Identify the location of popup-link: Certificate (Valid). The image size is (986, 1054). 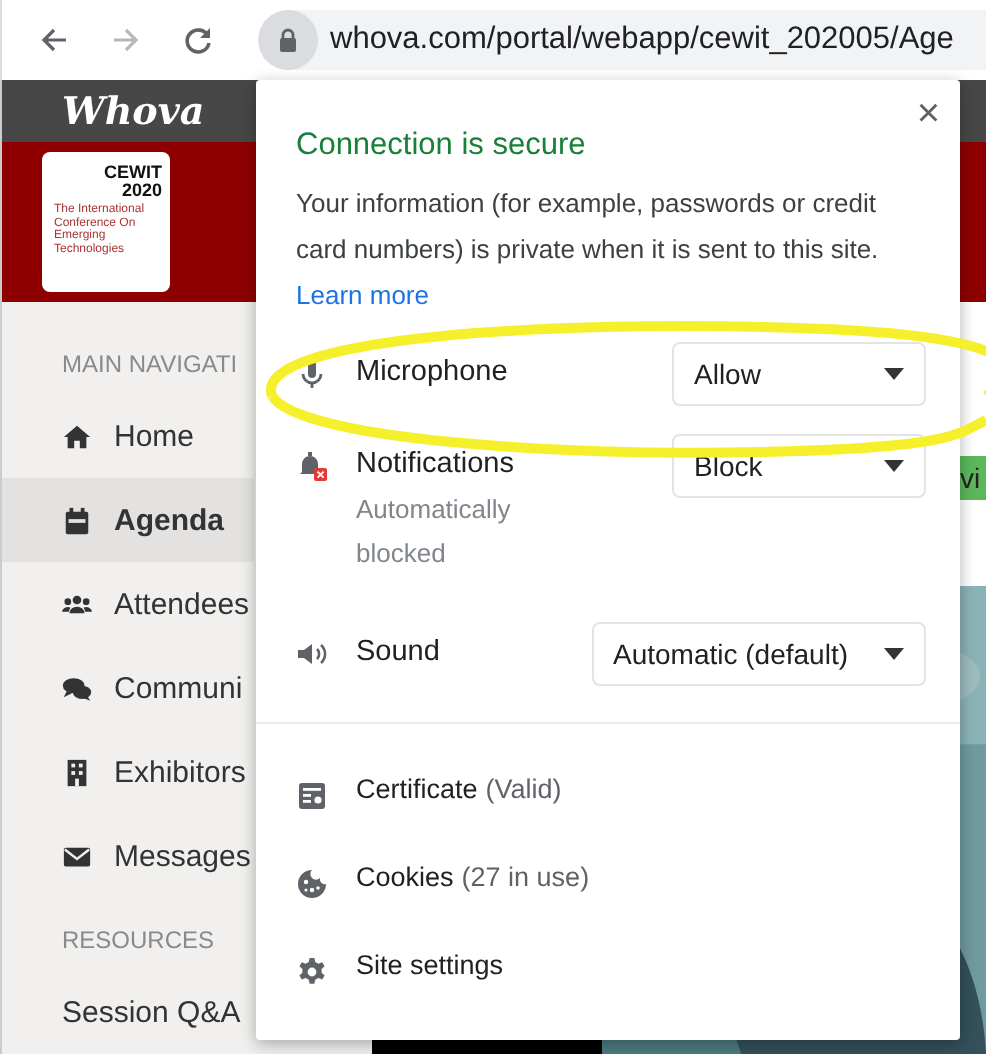
(608, 788).